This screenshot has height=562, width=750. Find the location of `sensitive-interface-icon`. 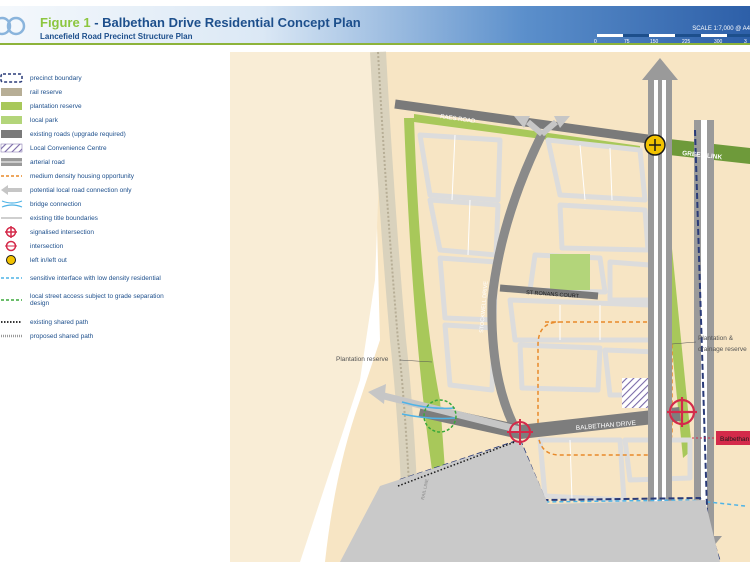

sensitive-interface-icon is located at coordinates (11, 278).